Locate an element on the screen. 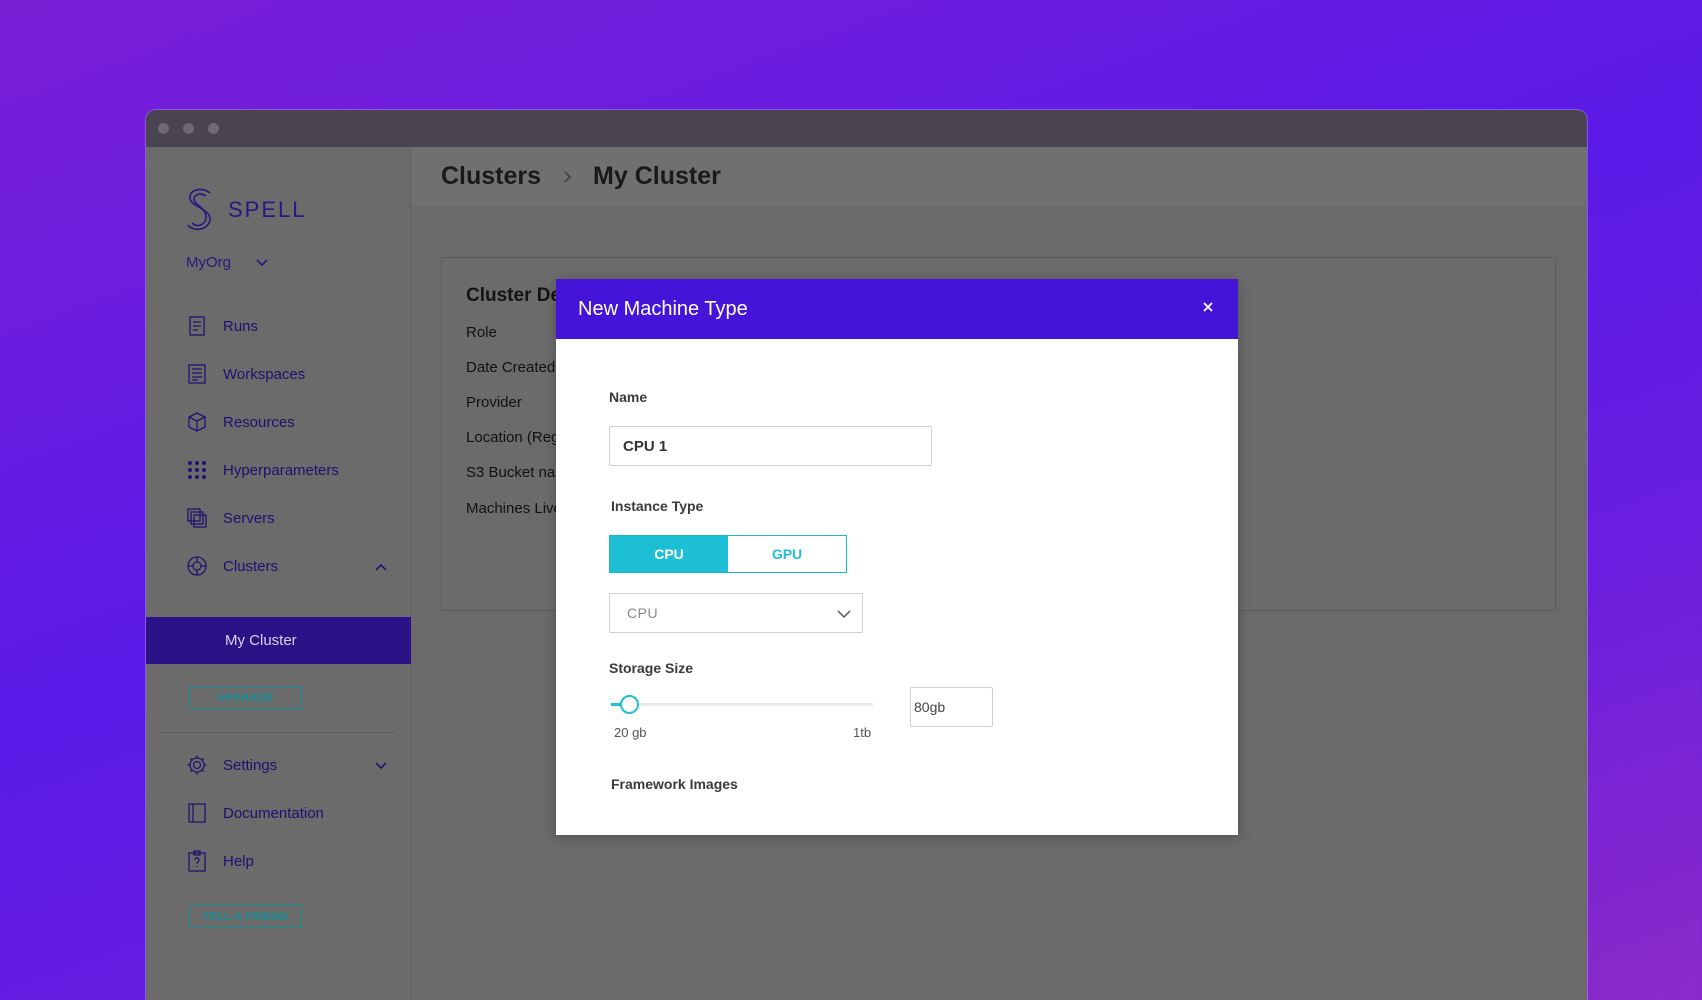 This screenshot has height=1000, width=1702. sidebar-item-label: Clusters is located at coordinates (251, 566).